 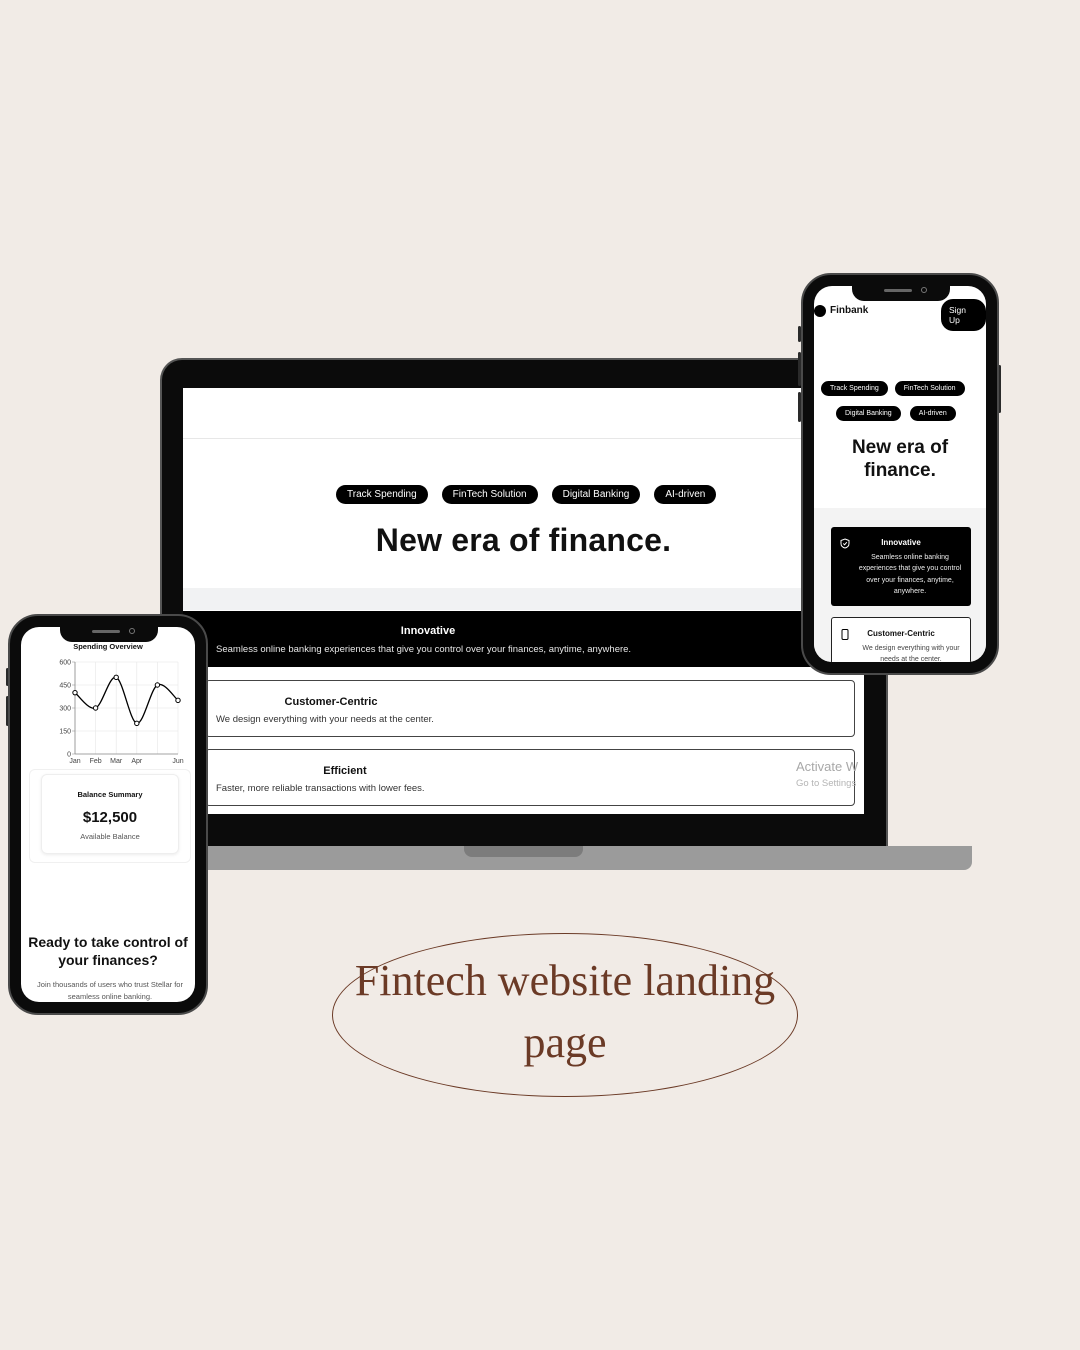 I want to click on laptop-trackpad-notch, so click(x=523, y=851).